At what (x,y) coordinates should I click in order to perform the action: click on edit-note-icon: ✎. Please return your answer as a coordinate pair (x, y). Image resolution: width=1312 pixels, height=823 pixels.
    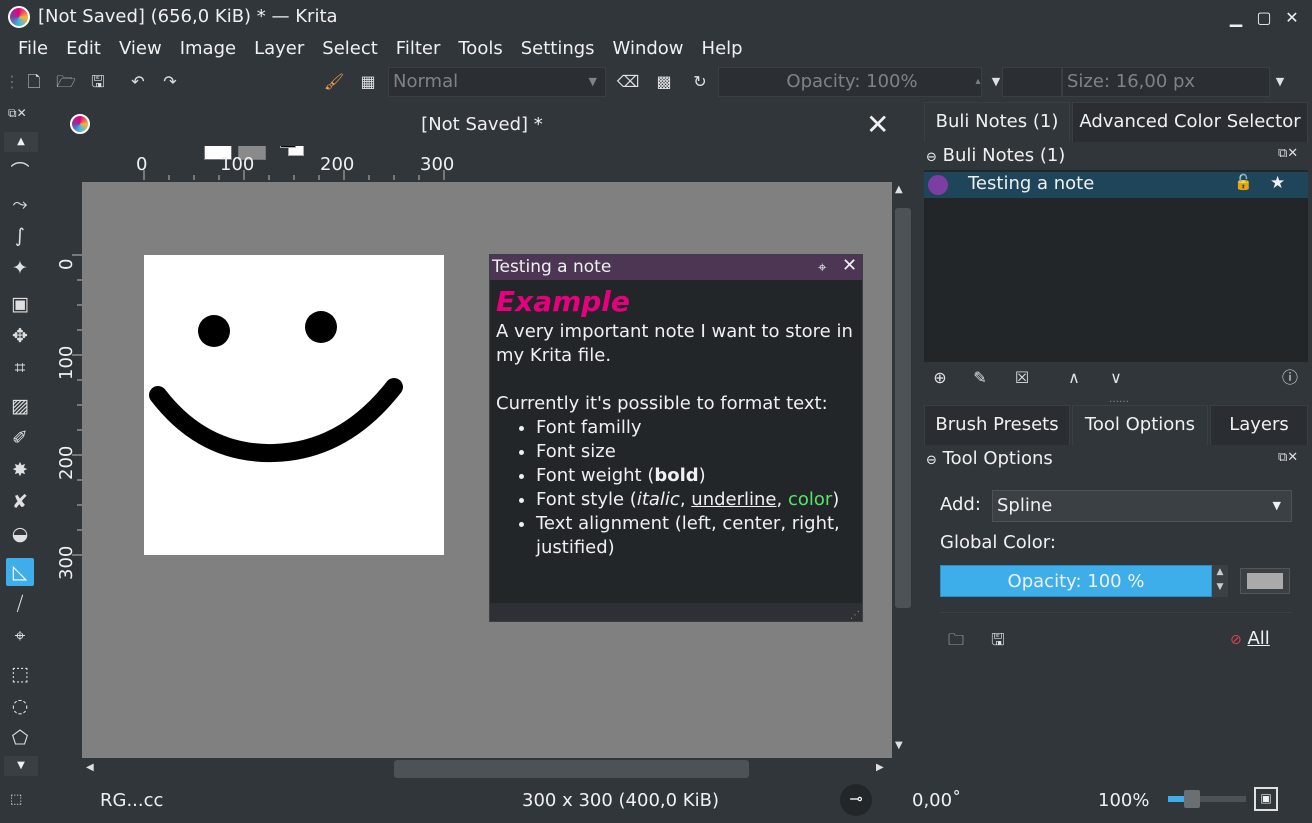
    Looking at the image, I should click on (980, 378).